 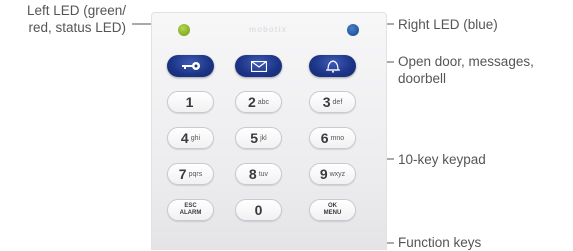 I want to click on callout-left-led-line1: Left LED (green/, so click(x=76, y=10).